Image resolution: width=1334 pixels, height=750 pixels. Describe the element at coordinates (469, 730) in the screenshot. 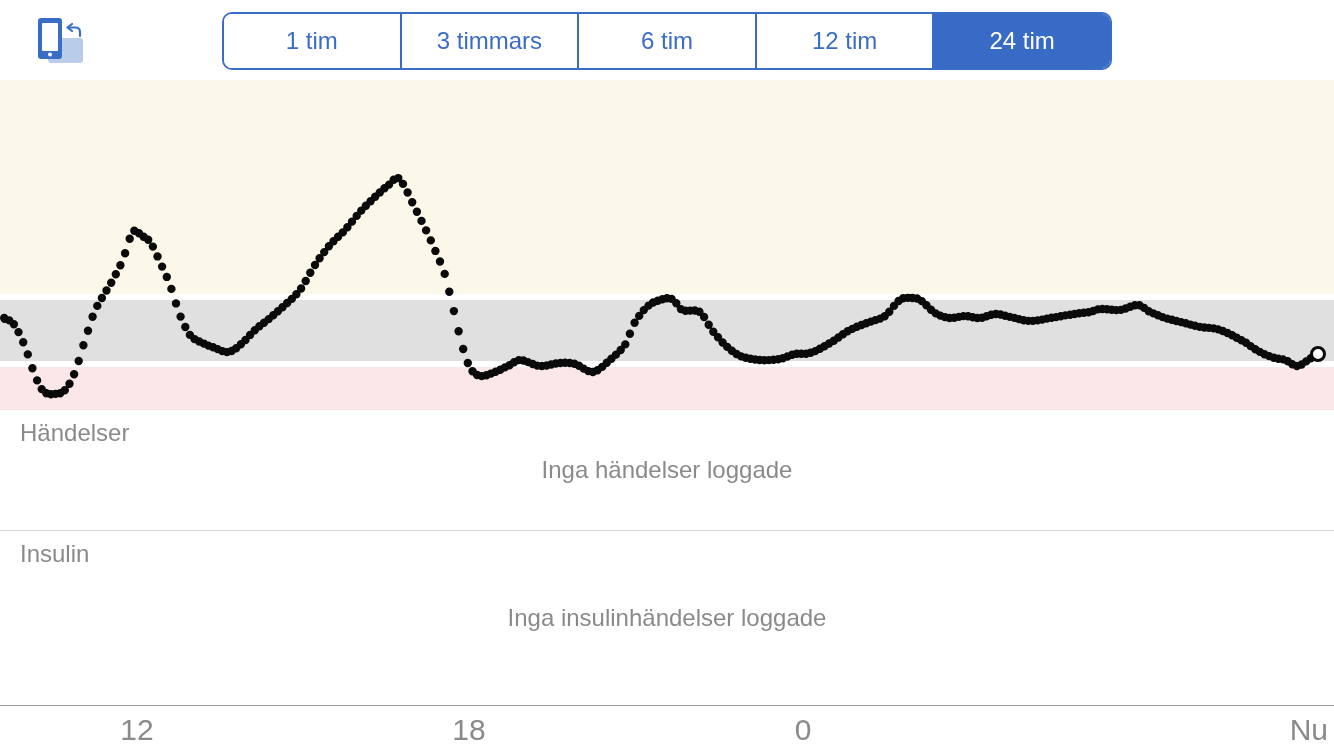

I see `time-axis-label: 18` at that location.